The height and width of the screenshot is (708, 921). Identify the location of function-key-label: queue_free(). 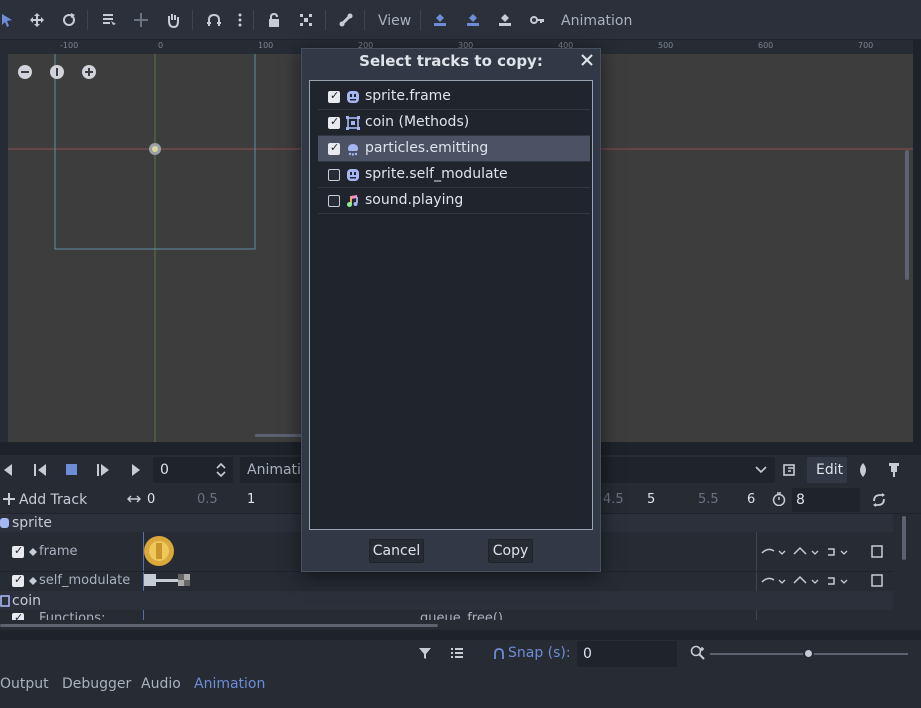
(461, 615).